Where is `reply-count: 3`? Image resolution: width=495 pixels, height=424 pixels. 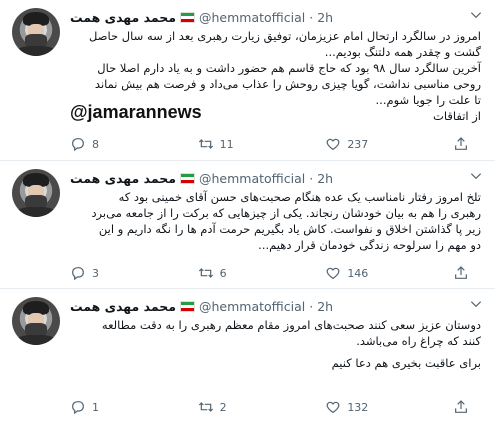
reply-count: 3 is located at coordinates (95, 273).